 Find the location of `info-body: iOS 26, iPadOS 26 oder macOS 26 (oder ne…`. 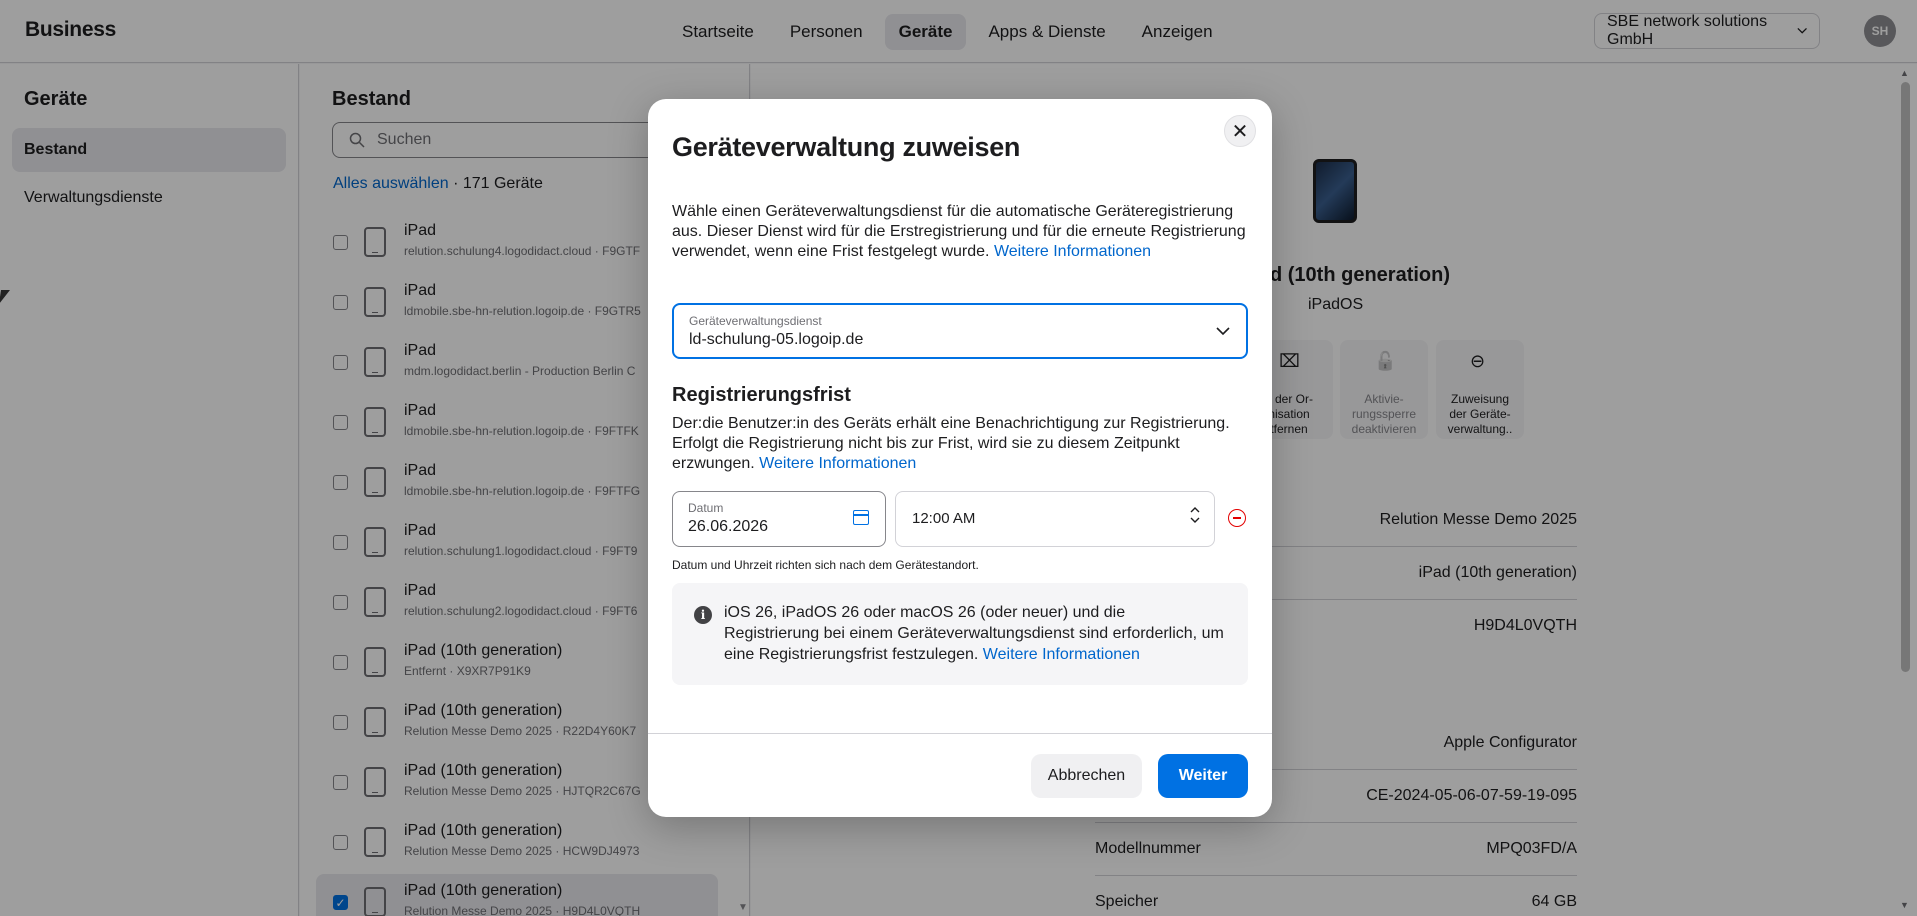

info-body: iOS 26, iPadOS 26 oder macOS 26 (oder ne… is located at coordinates (974, 633).